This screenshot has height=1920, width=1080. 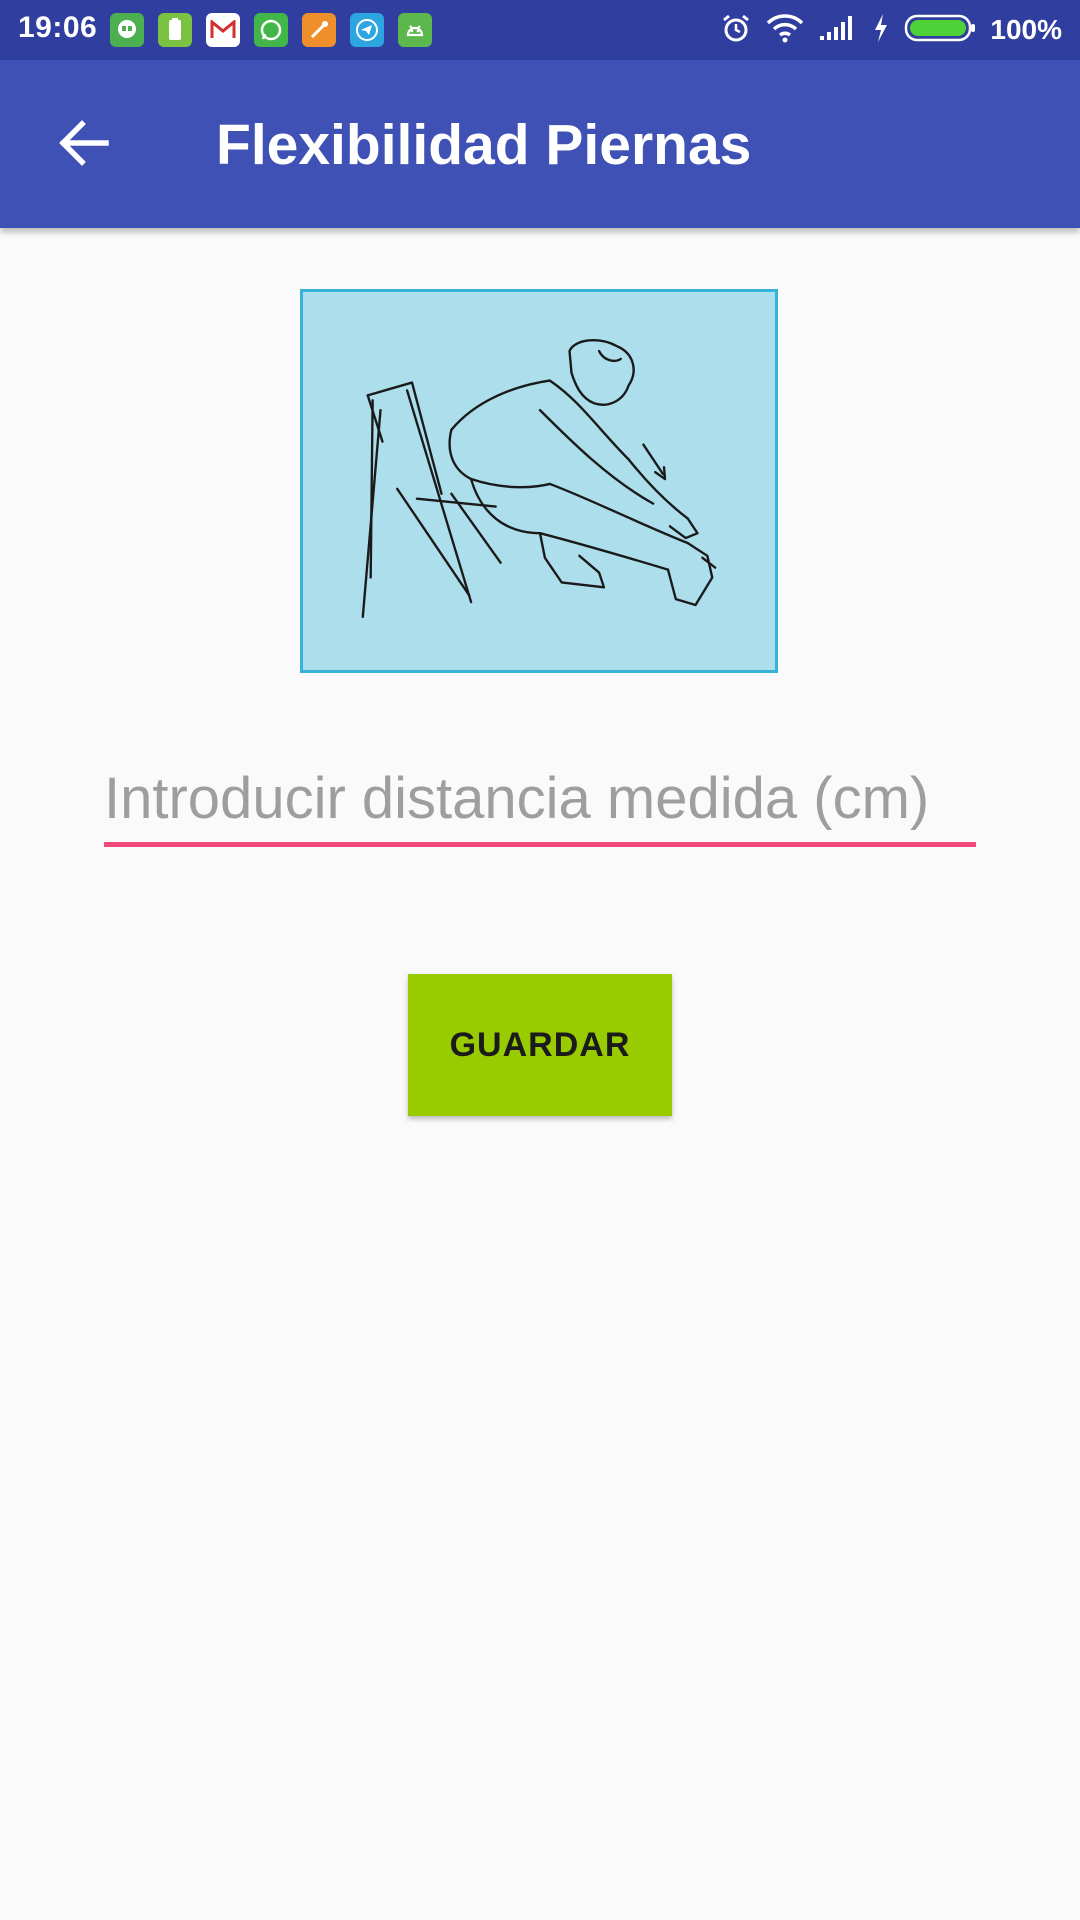 What do you see at coordinates (127, 30) in the screenshot?
I see `hangouts-icon` at bounding box center [127, 30].